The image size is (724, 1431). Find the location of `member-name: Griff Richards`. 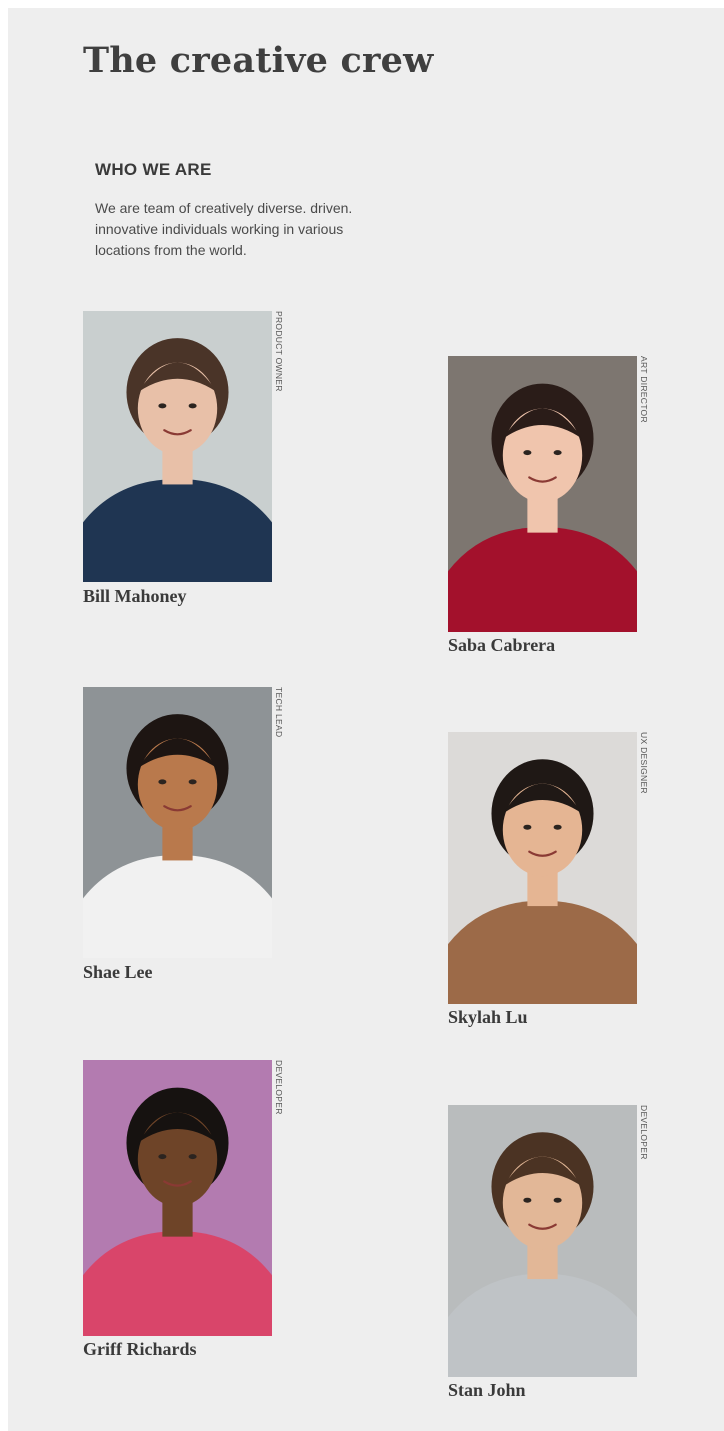

member-name: Griff Richards is located at coordinates (140, 1349).